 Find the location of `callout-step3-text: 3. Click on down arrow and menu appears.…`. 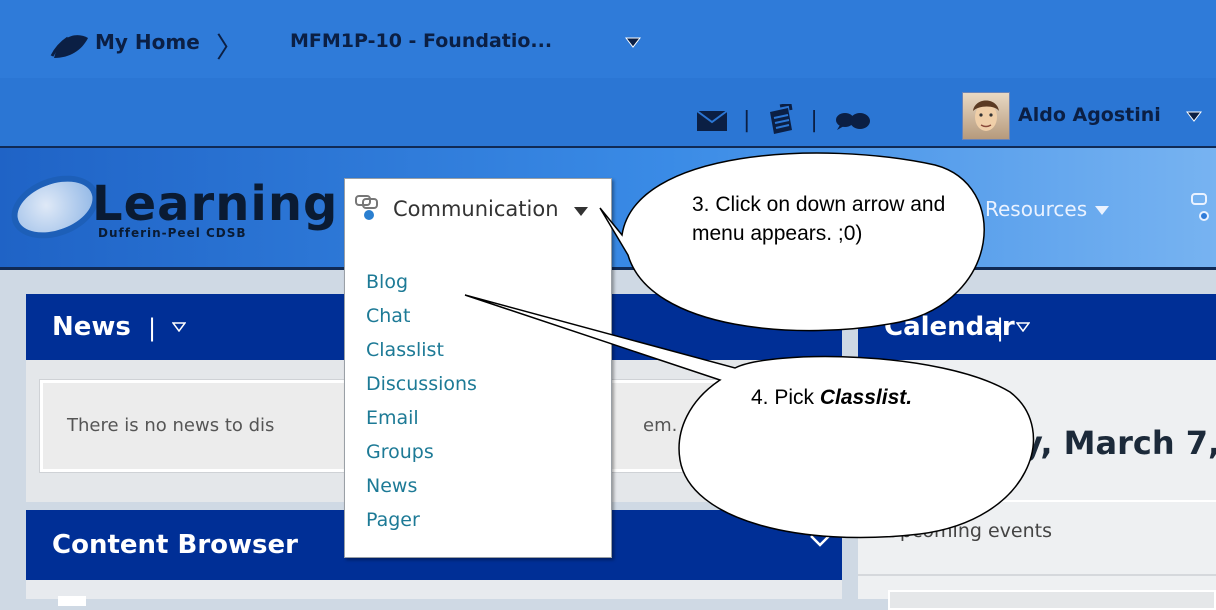

callout-step3-text: 3. Click on down arrow and menu appears.… is located at coordinates (819, 219).